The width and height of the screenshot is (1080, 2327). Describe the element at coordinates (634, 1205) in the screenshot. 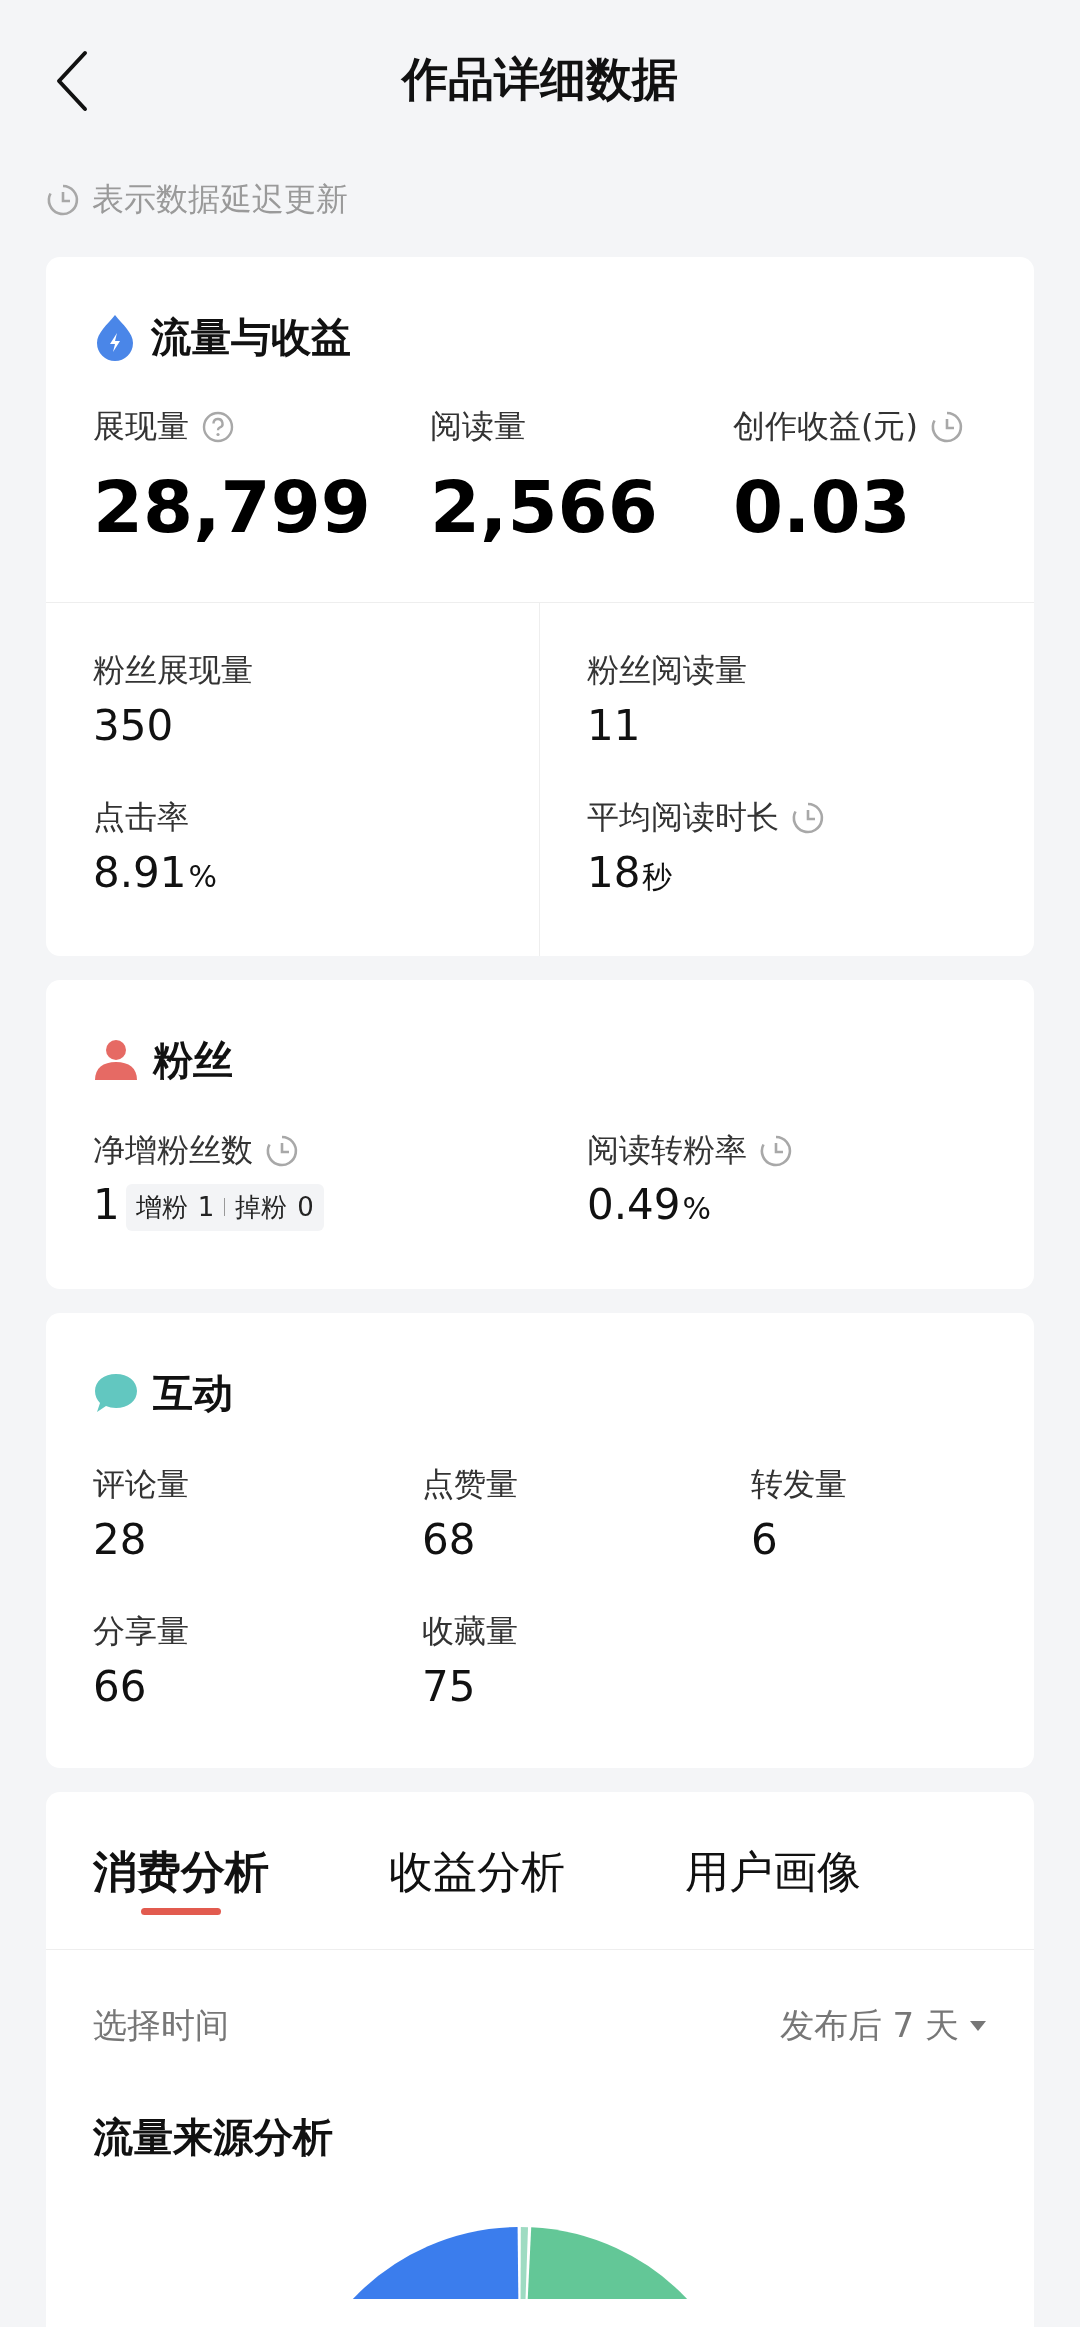

I see `metric-value: 0.49` at that location.